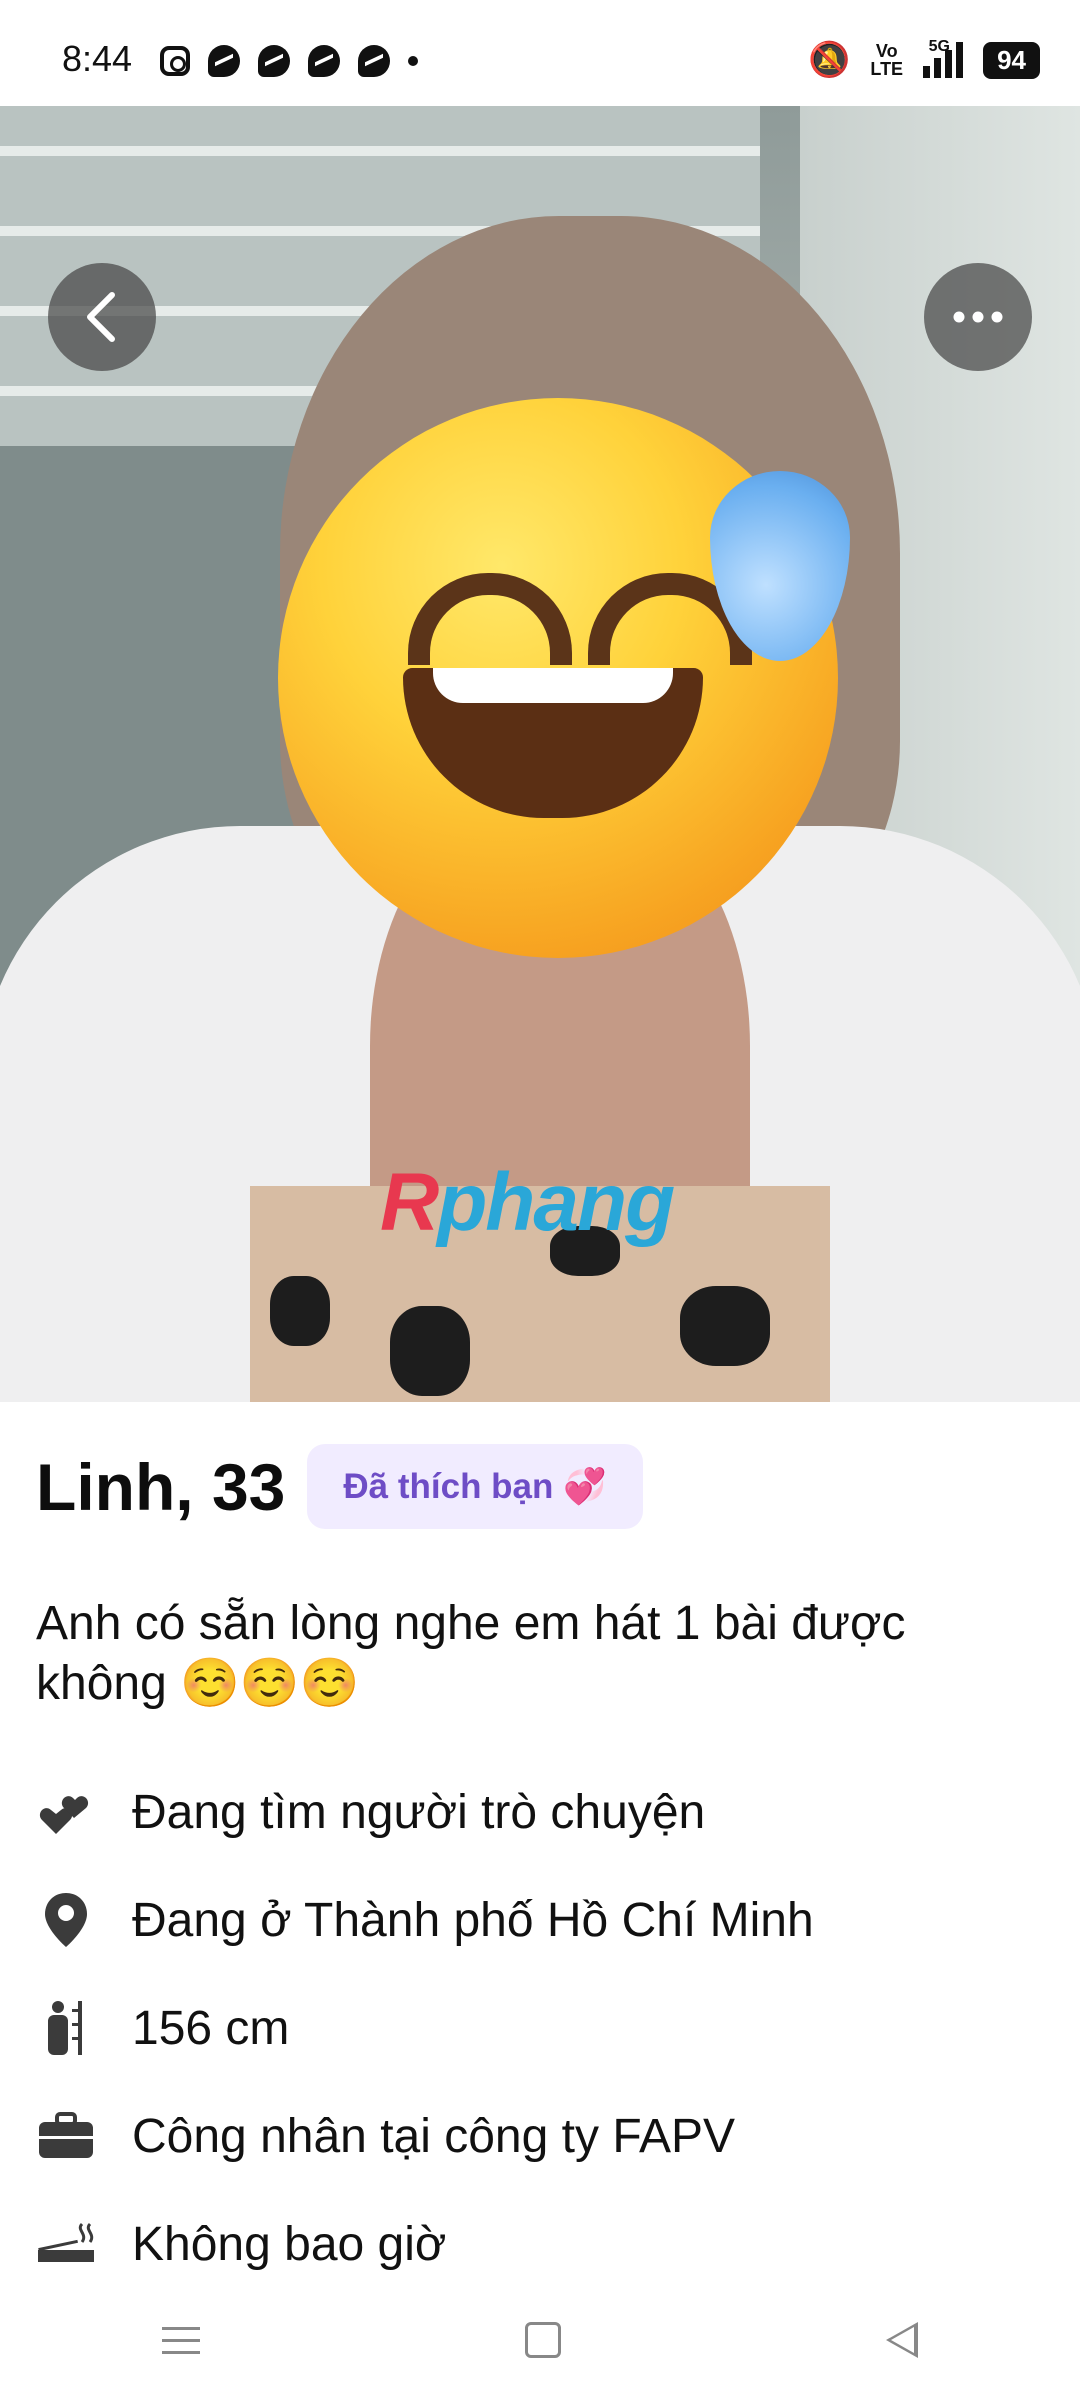 The height and width of the screenshot is (2400, 1080). Describe the element at coordinates (66, 2244) in the screenshot. I see `smoking-icon` at that location.